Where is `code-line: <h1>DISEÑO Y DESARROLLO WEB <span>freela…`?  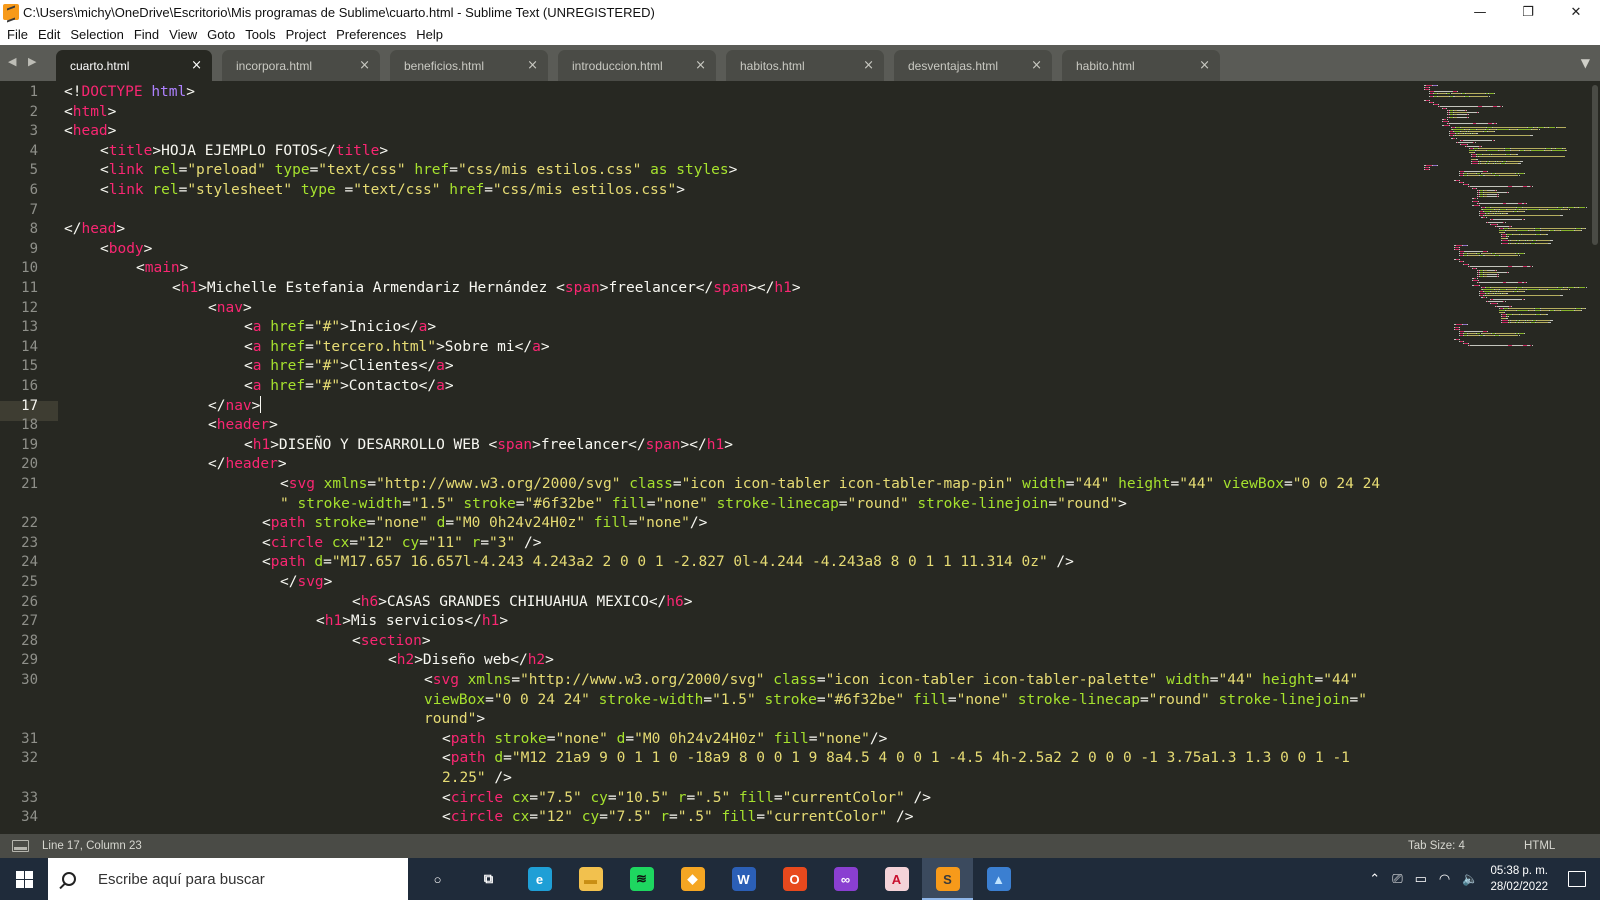
code-line: <h1>DISEÑO Y DESARROLLO WEB <span>freela… is located at coordinates (488, 445).